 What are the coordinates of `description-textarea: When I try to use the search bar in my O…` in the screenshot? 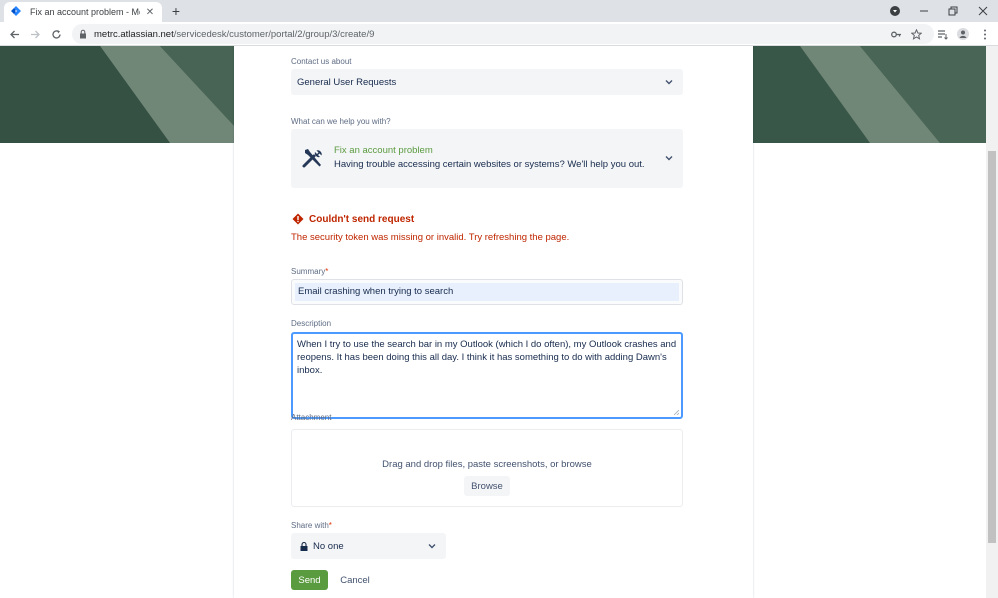 It's located at (487, 375).